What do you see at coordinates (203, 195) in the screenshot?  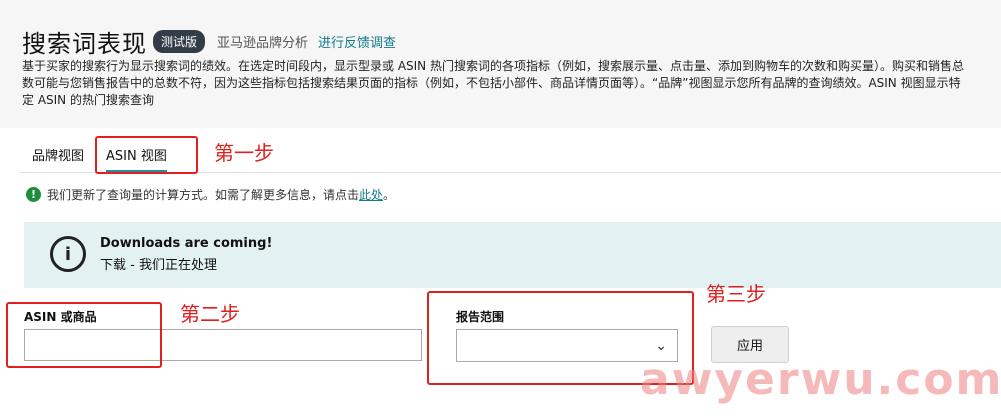 I see `notice-text: 我们更新了查询量的计算方式。如需了解更多信息，请点击` at bounding box center [203, 195].